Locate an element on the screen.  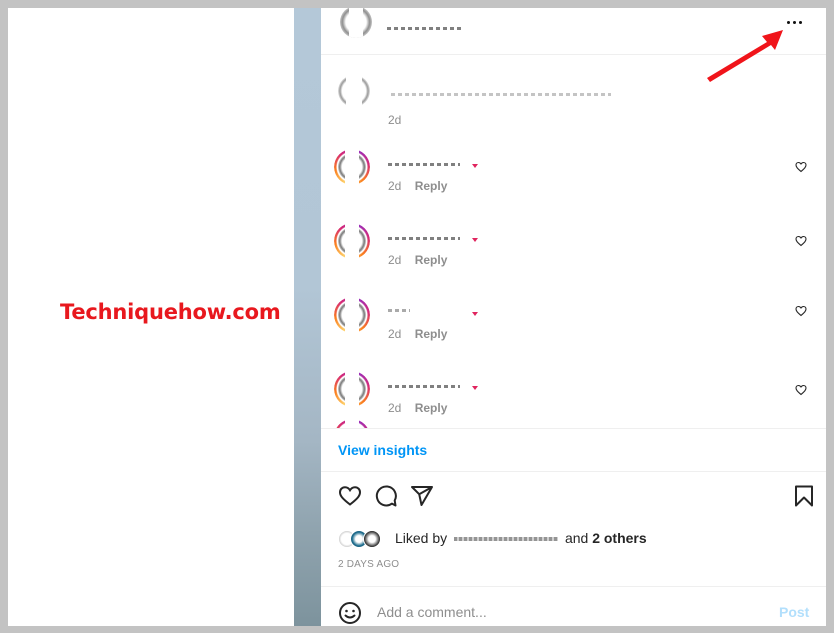
like-heart-icon is located at coordinates (350, 496).